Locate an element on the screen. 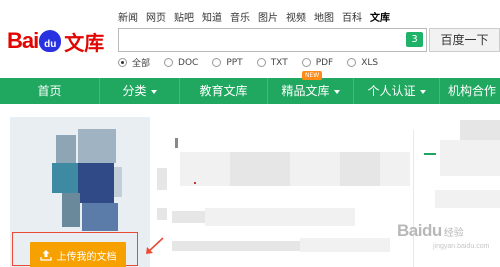  radio-label: DOC is located at coordinates (188, 62).